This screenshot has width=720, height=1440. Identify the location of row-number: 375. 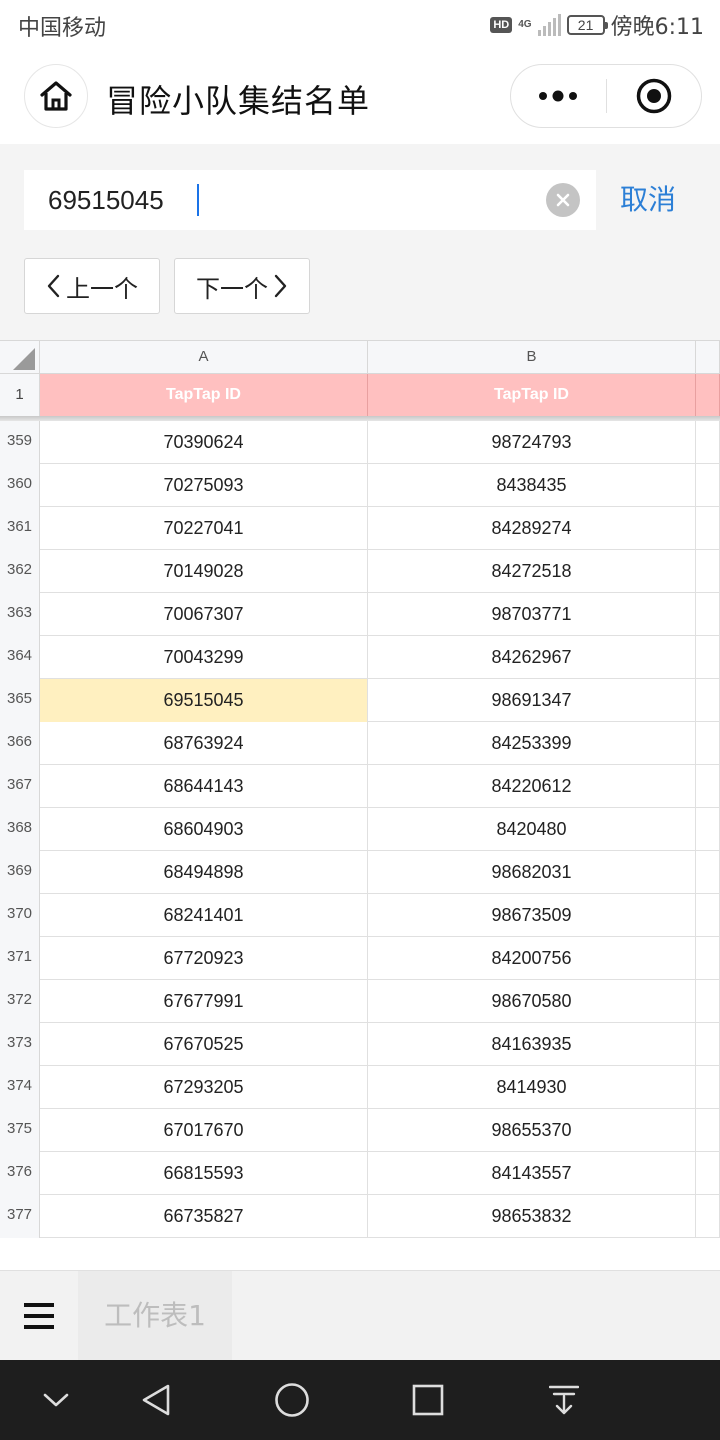
(20, 1130).